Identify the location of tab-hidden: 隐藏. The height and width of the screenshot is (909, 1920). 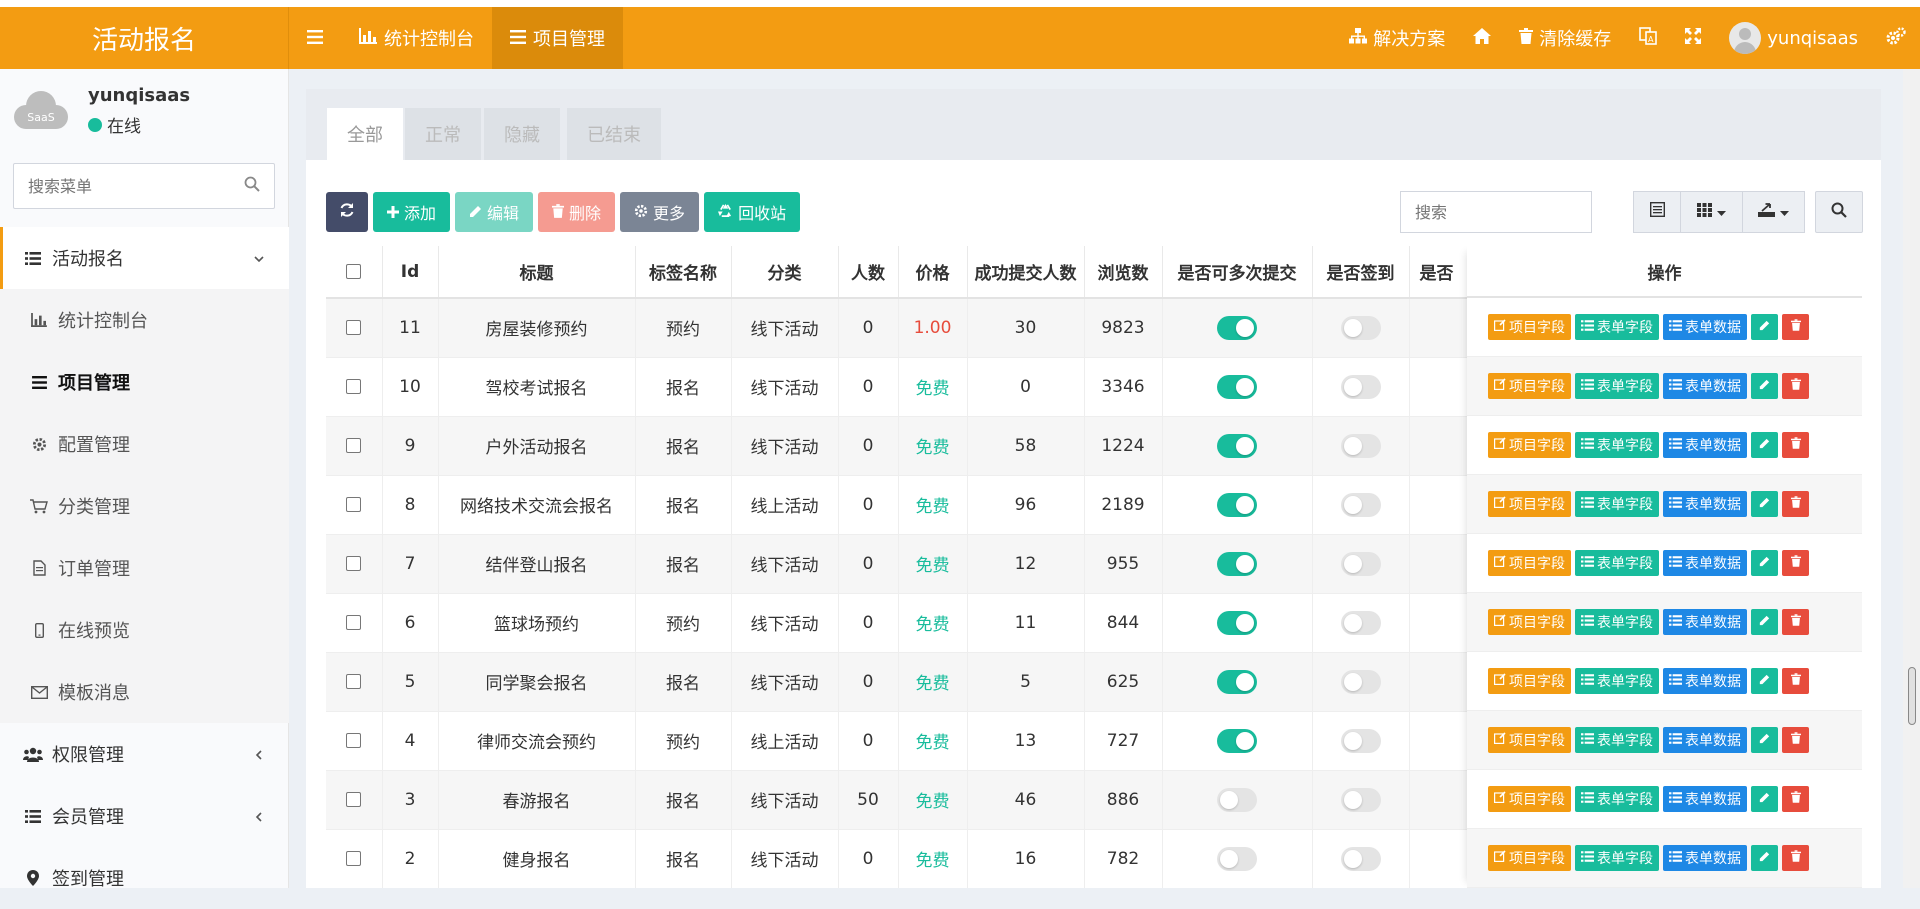
(522, 134).